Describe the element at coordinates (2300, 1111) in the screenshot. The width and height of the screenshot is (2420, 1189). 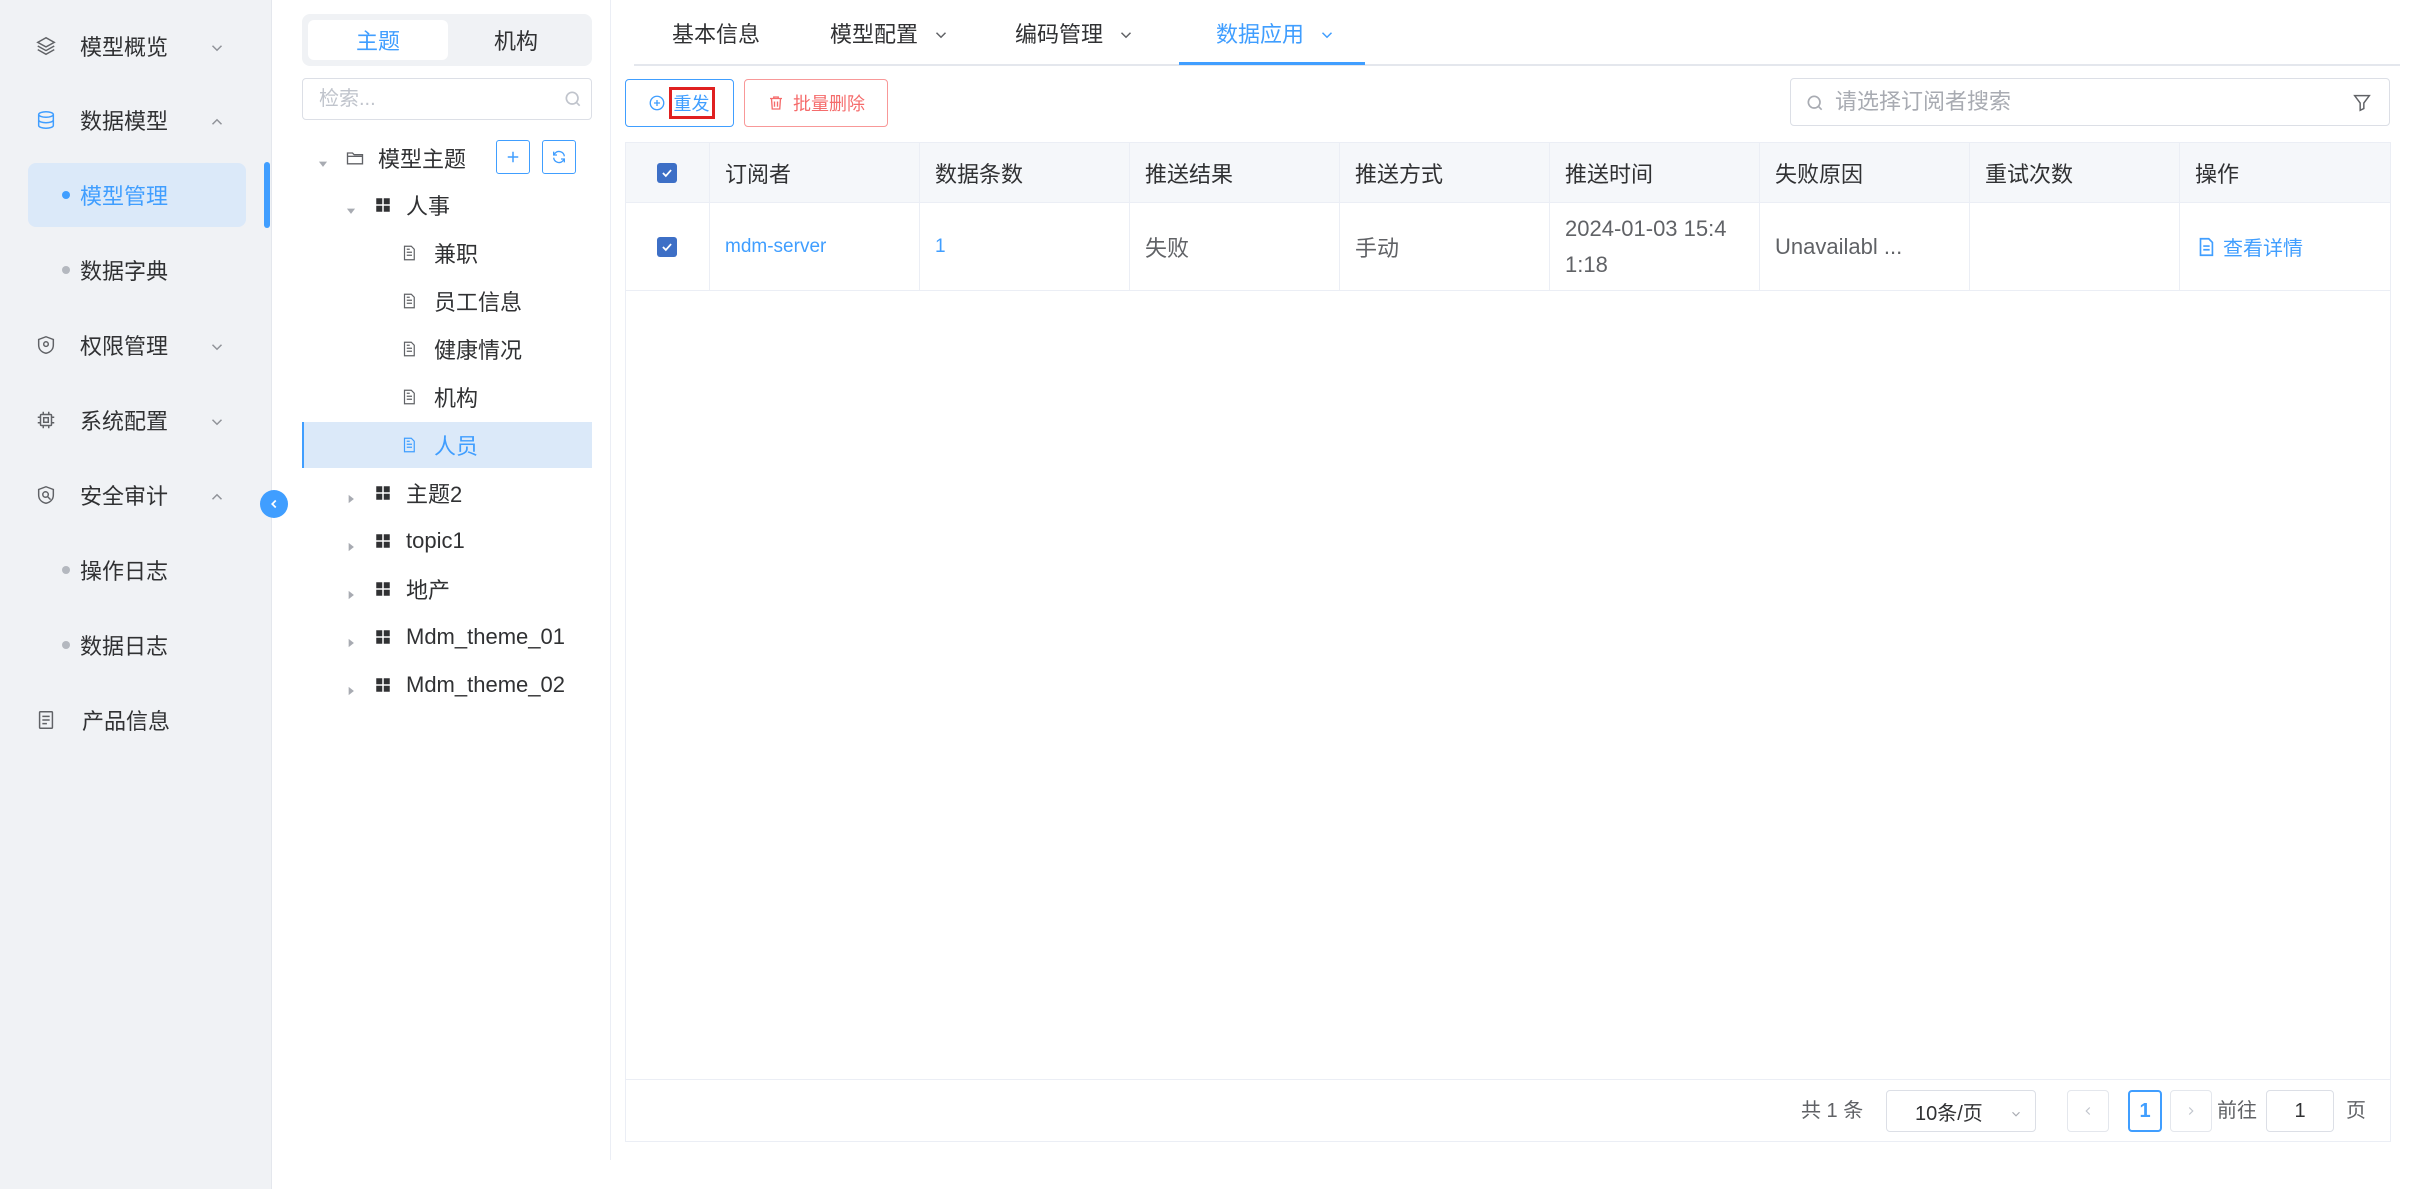
I see `goto-page-input` at that location.